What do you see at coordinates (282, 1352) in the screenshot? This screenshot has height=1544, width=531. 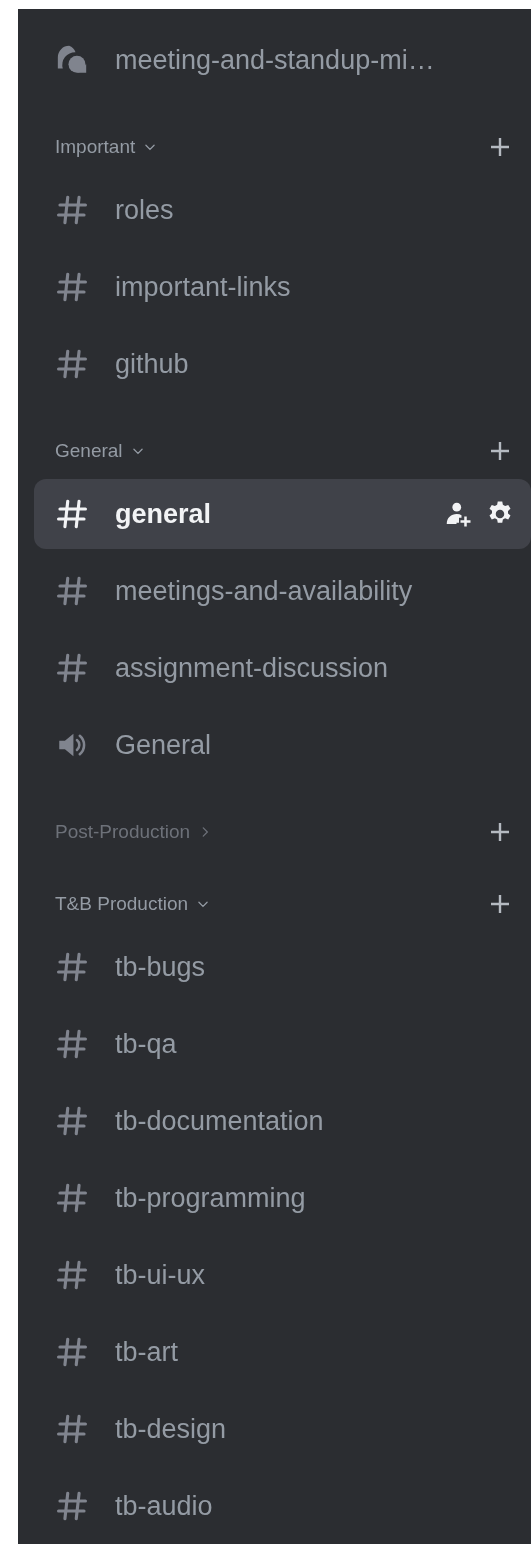 I see `channel-item: tb-art` at bounding box center [282, 1352].